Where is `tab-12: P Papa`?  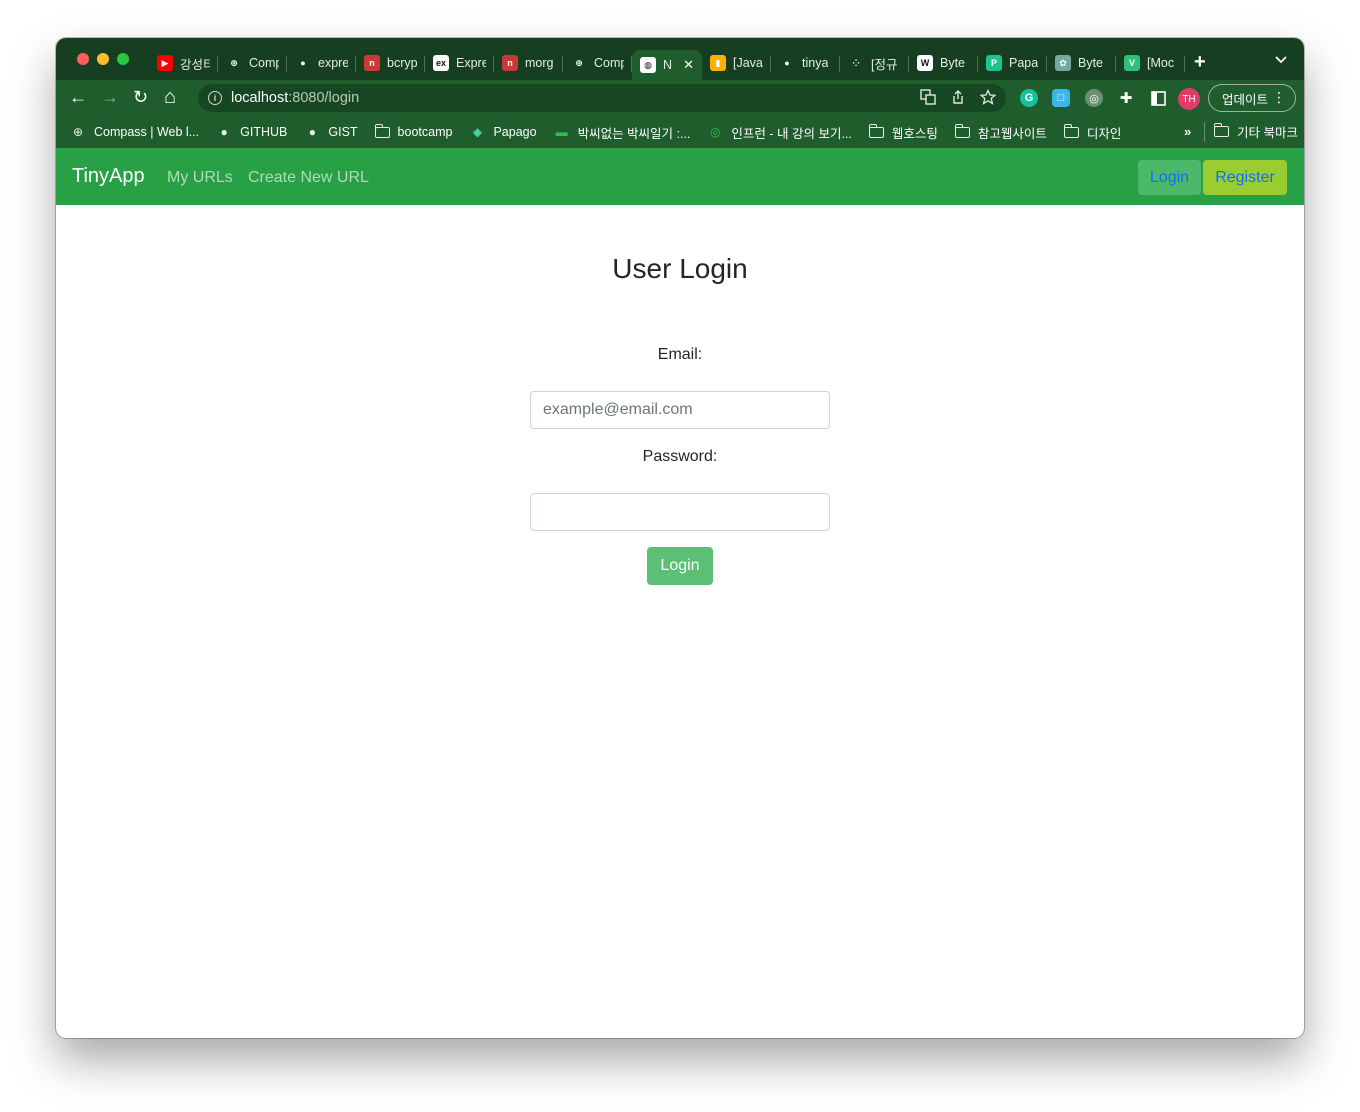 tab-12: P Papa is located at coordinates (1012, 63).